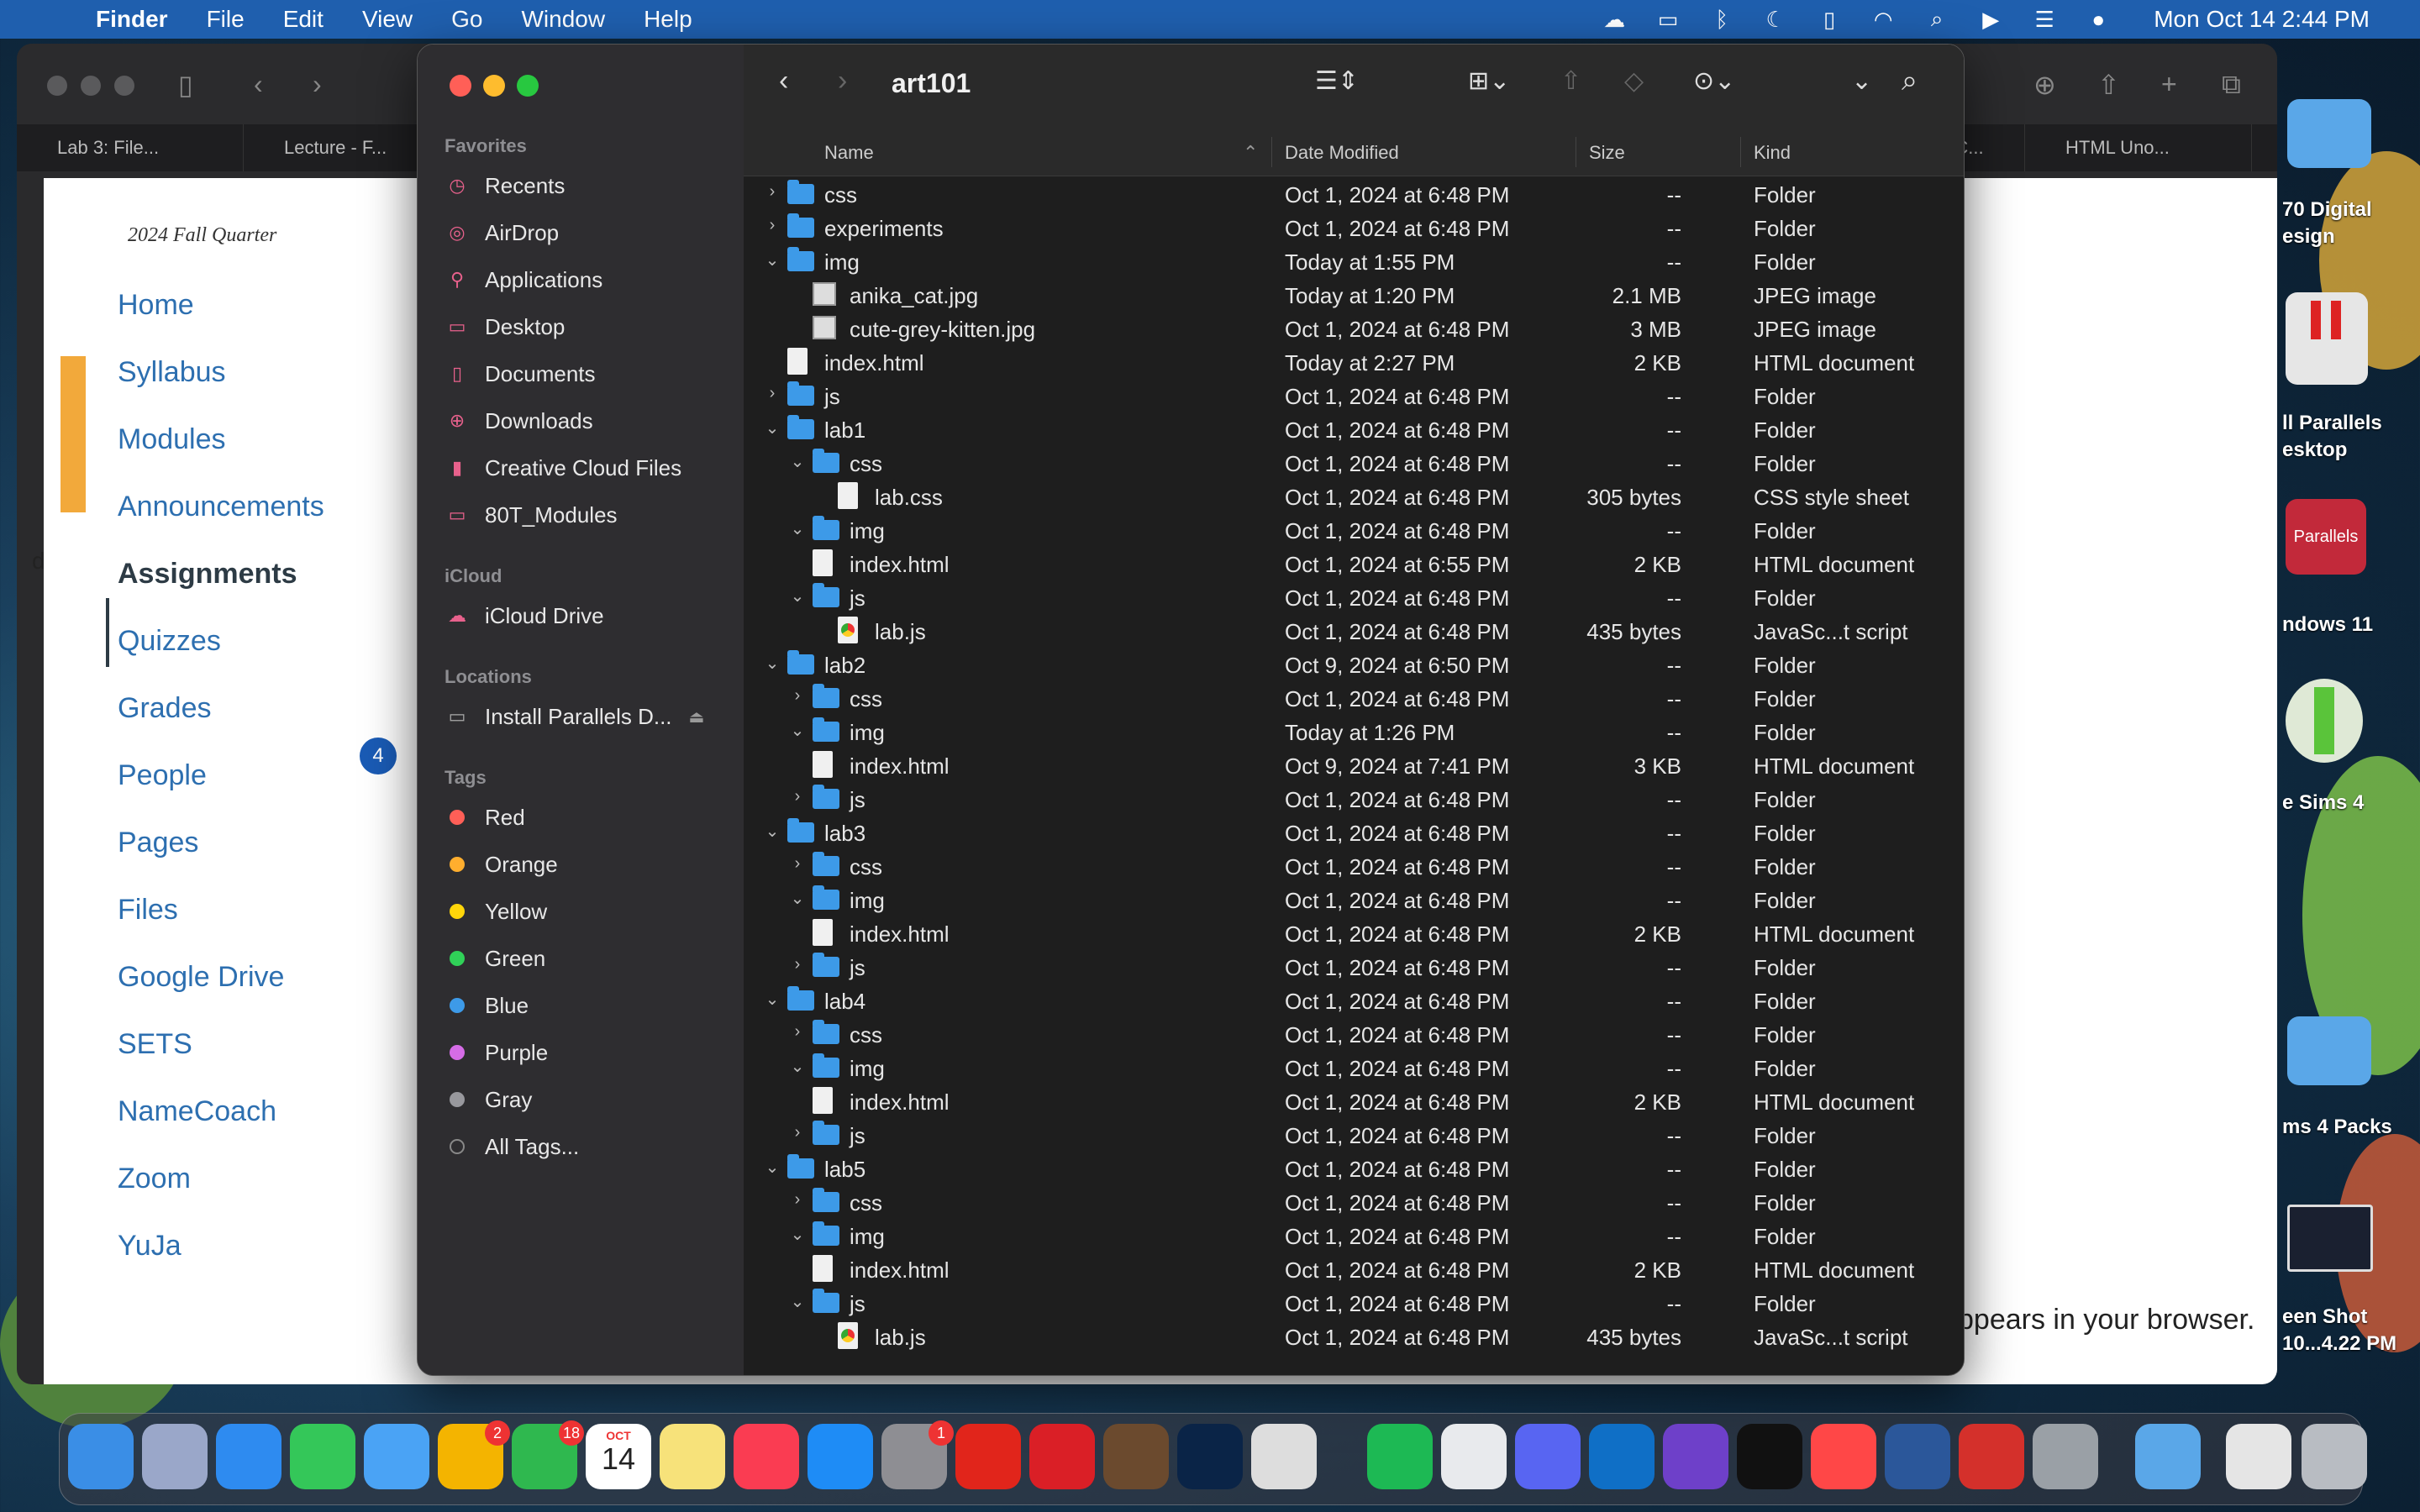 This screenshot has height=1512, width=2420. What do you see at coordinates (2065, 1456) in the screenshot?
I see `preview-icon` at bounding box center [2065, 1456].